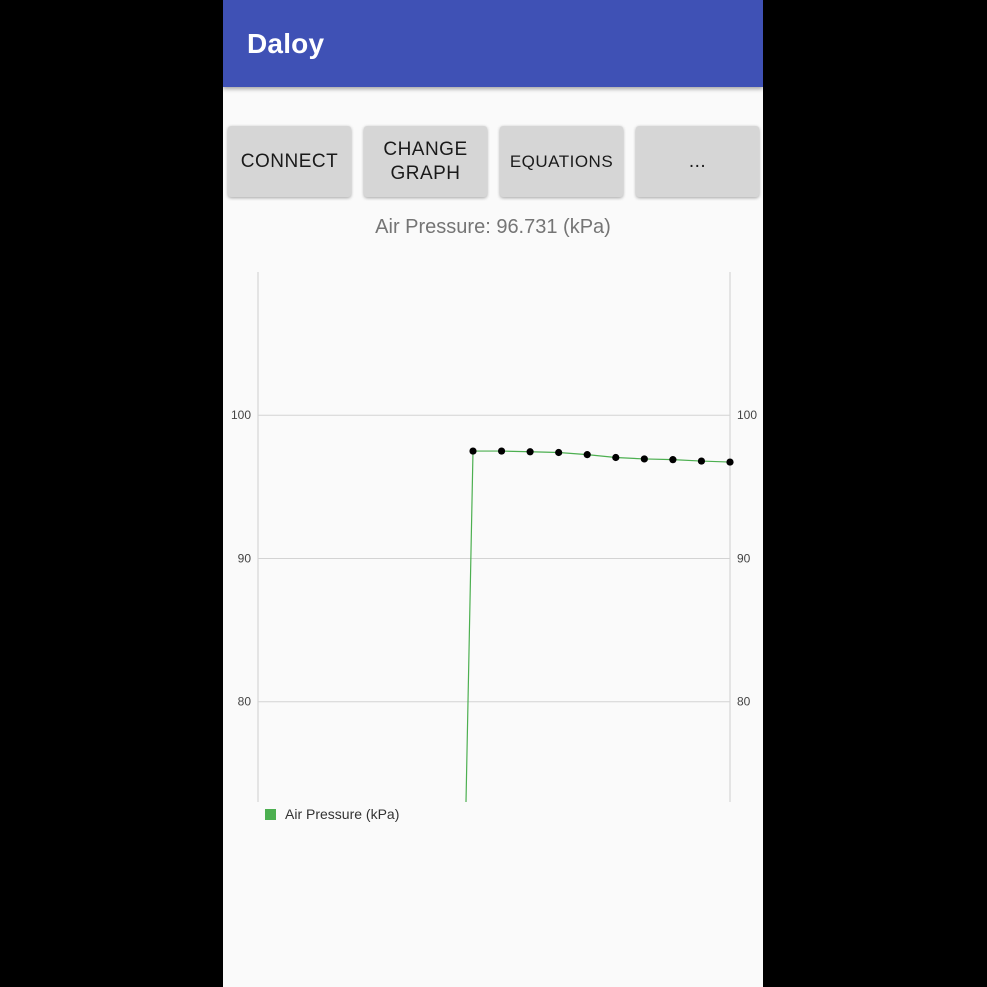 This screenshot has height=987, width=987. I want to click on y-tick-label-right: 80, so click(744, 702).